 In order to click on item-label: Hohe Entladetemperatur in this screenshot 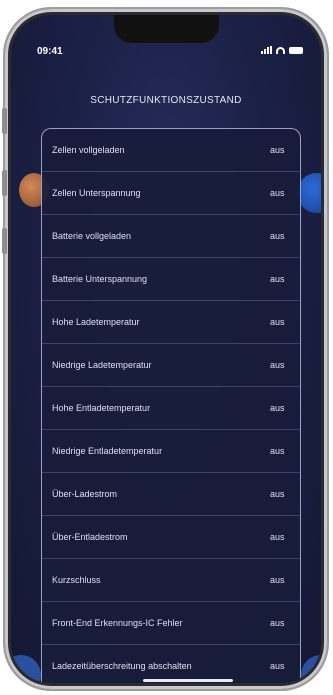, I will do `click(101, 408)`.